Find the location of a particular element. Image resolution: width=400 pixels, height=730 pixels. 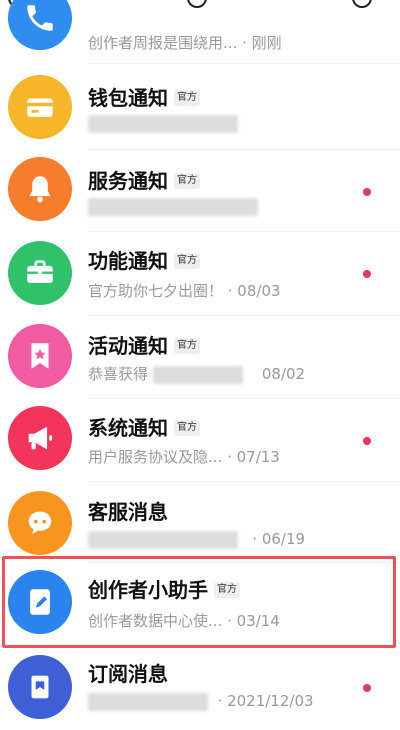

chat-icon is located at coordinates (40, 523).